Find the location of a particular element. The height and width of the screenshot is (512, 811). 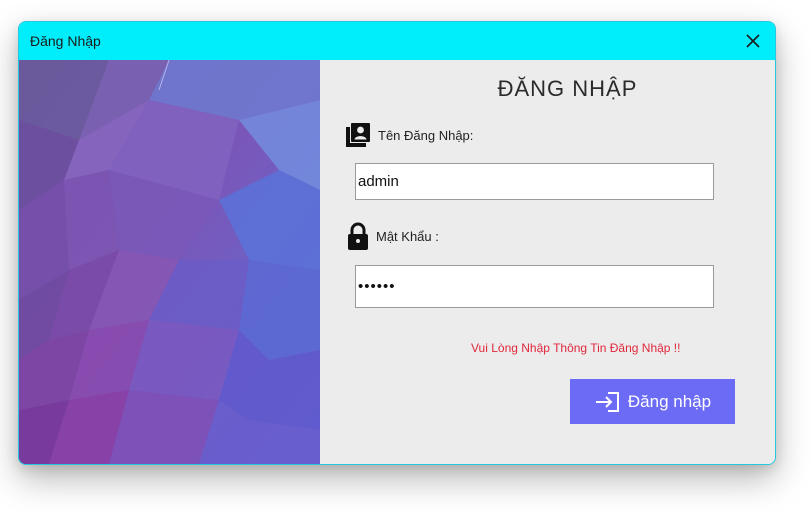

close-icon is located at coordinates (753, 41).